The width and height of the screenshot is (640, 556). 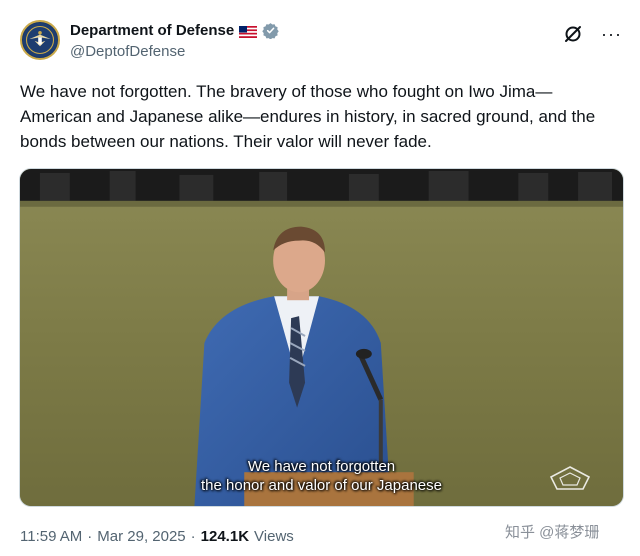 What do you see at coordinates (552, 532) in the screenshot?
I see `site-watermark: 知乎 @蒋梦珊` at bounding box center [552, 532].